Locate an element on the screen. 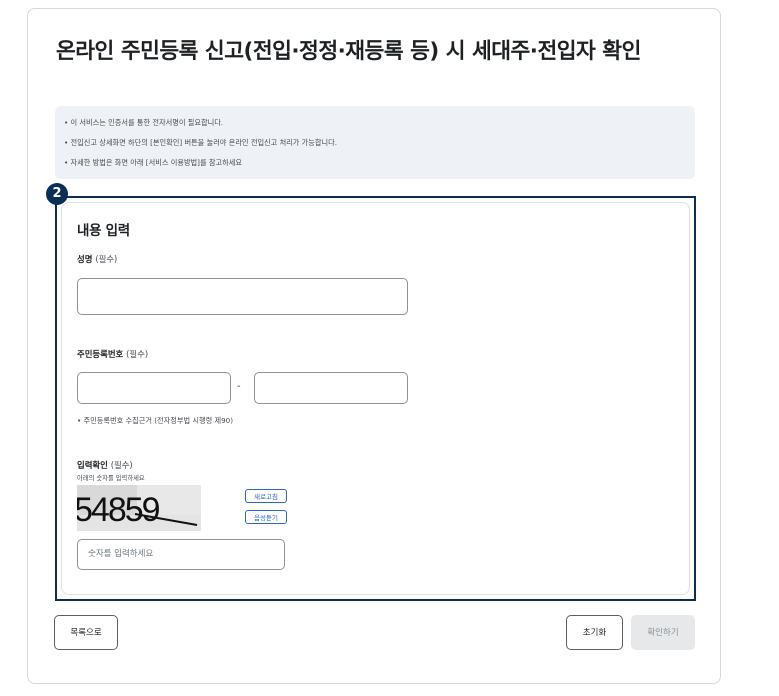 The height and width of the screenshot is (696, 779). list-button: 목록으로 is located at coordinates (86, 632).